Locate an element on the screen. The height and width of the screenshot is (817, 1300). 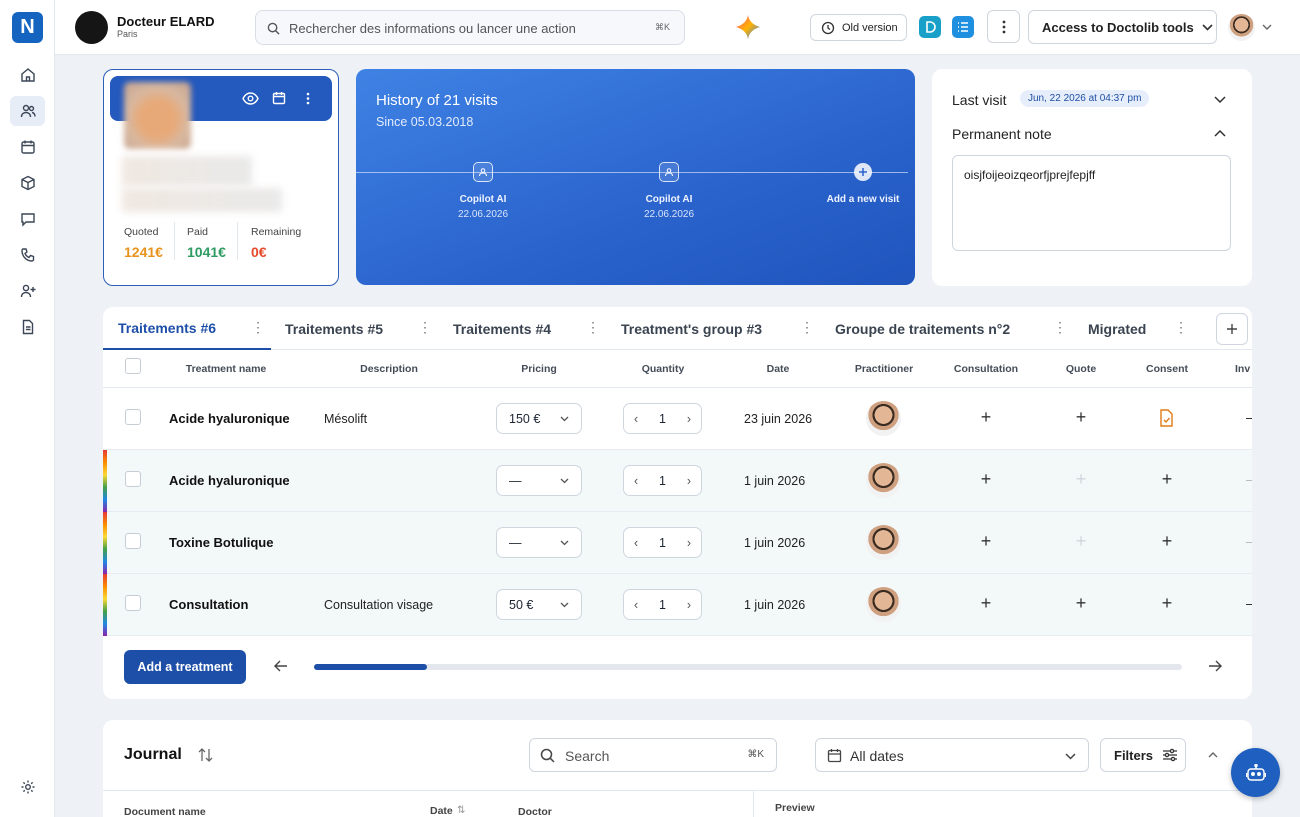
kebab-icon is located at coordinates (308, 98).